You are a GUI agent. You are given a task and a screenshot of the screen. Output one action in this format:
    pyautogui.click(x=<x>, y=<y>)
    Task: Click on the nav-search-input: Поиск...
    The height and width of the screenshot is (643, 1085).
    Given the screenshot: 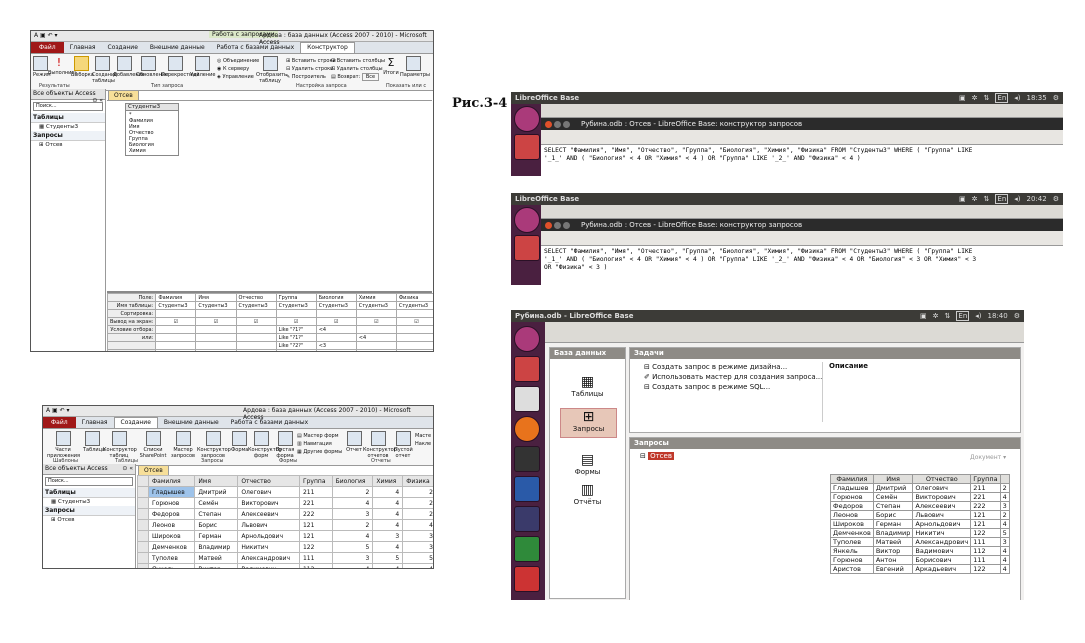 What is the action you would take?
    pyautogui.click(x=89, y=481)
    